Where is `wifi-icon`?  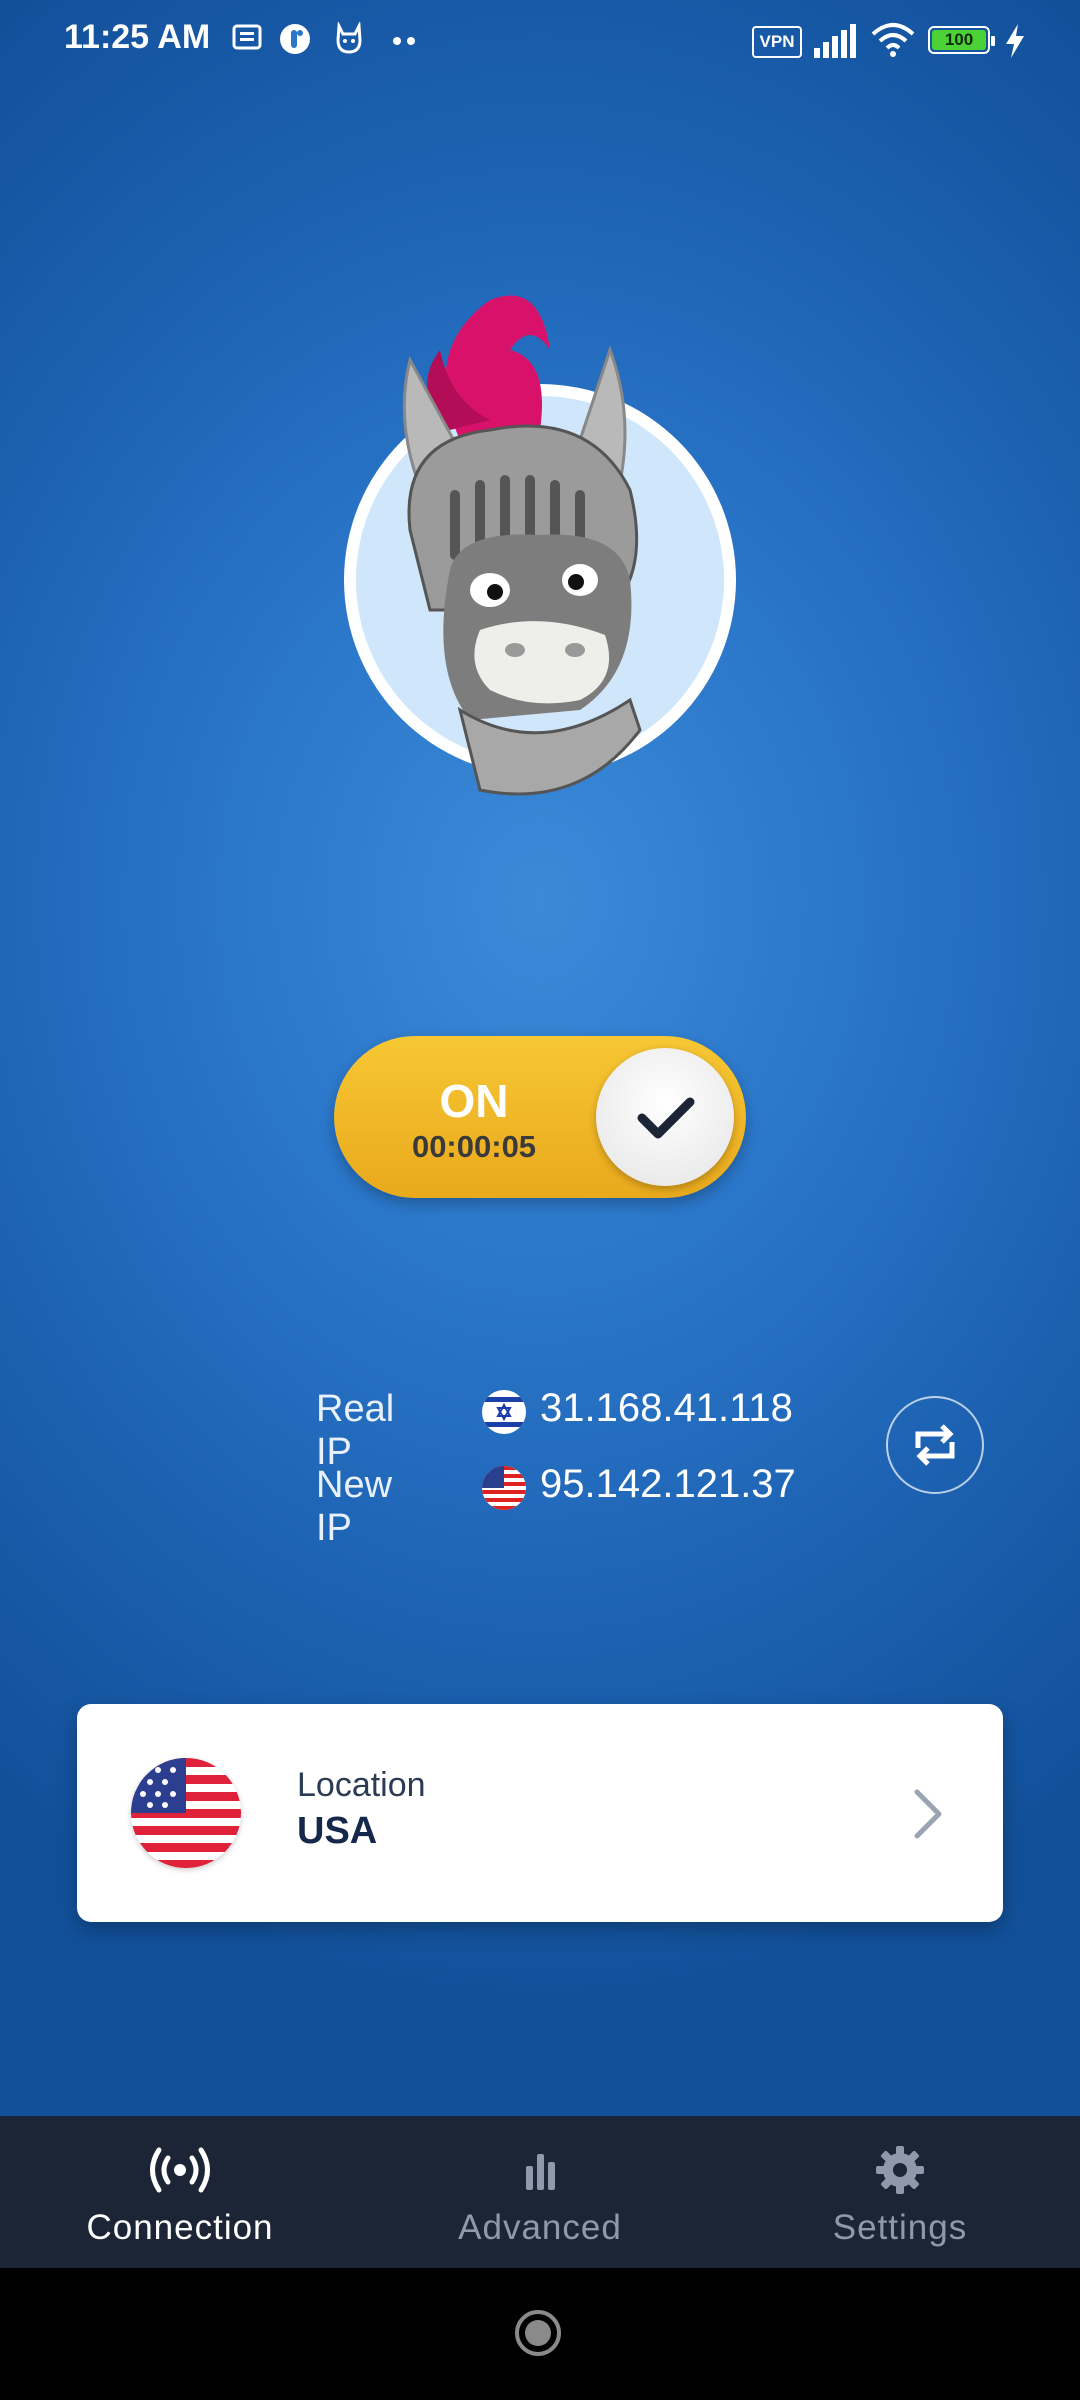 wifi-icon is located at coordinates (893, 40).